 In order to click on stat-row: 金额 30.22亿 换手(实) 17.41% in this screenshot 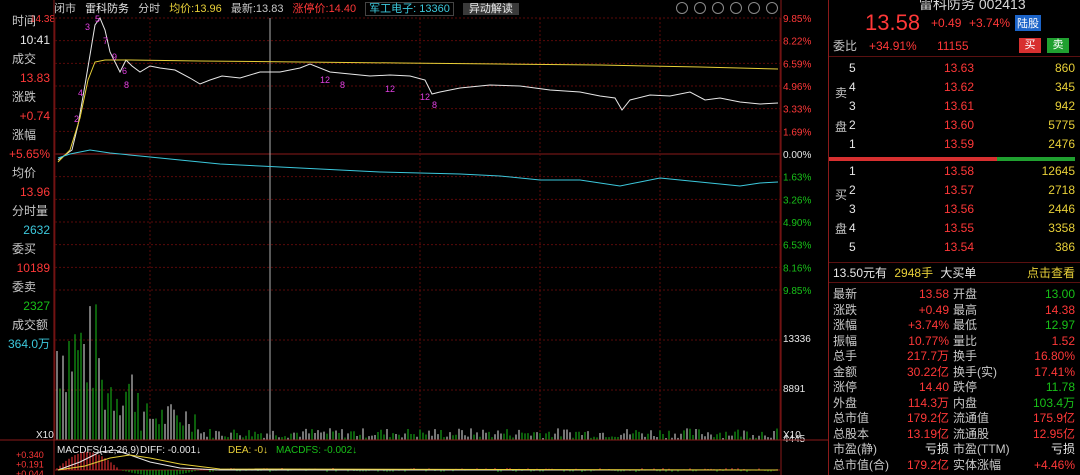, I will do `click(954, 372)`.